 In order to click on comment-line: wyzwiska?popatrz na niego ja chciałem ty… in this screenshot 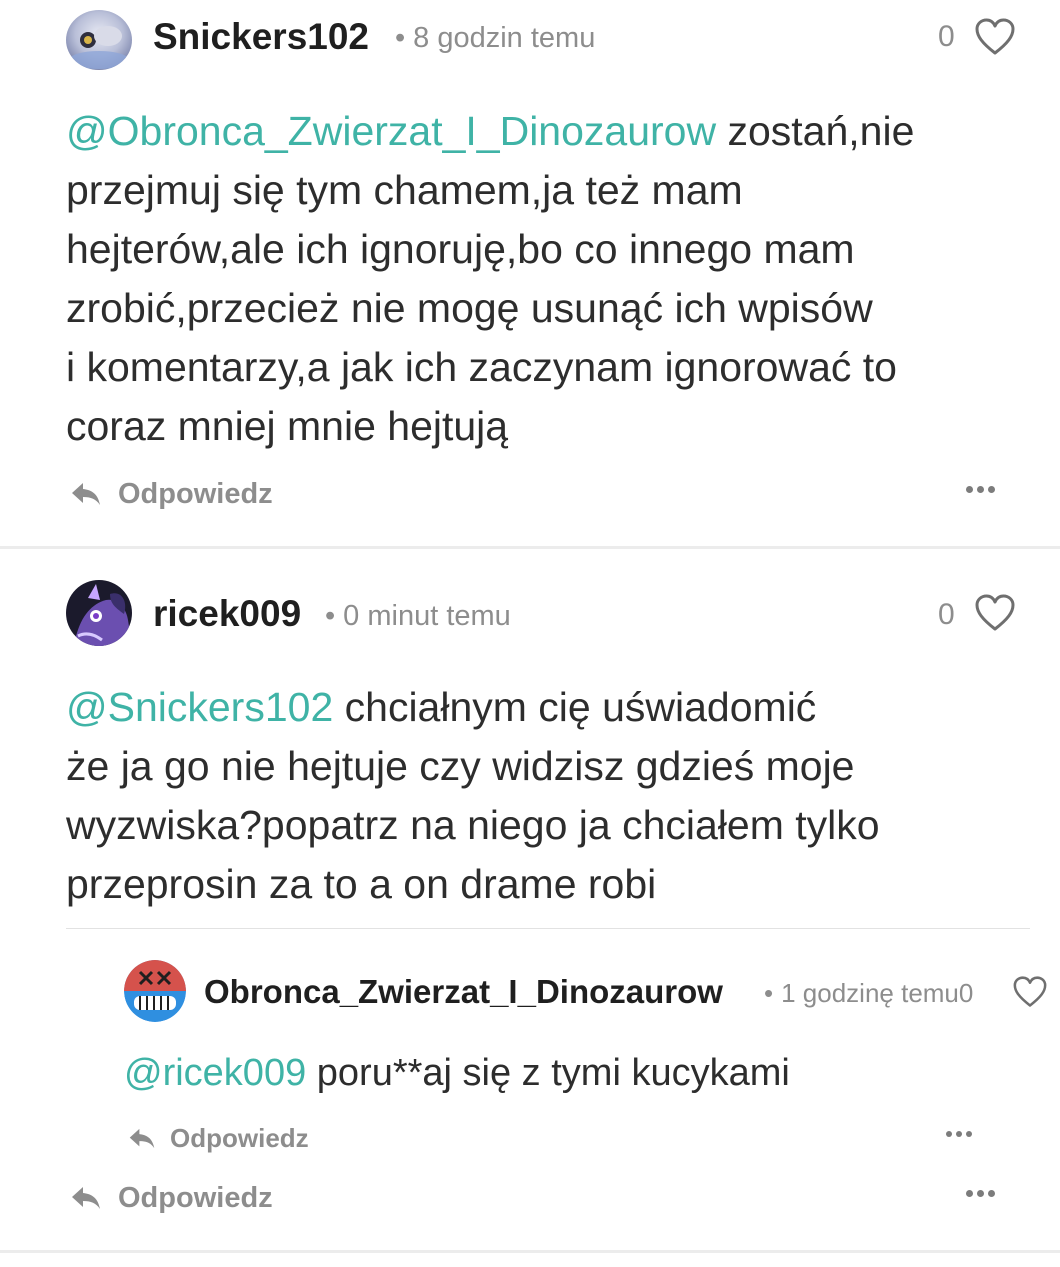, I will do `click(473, 825)`.